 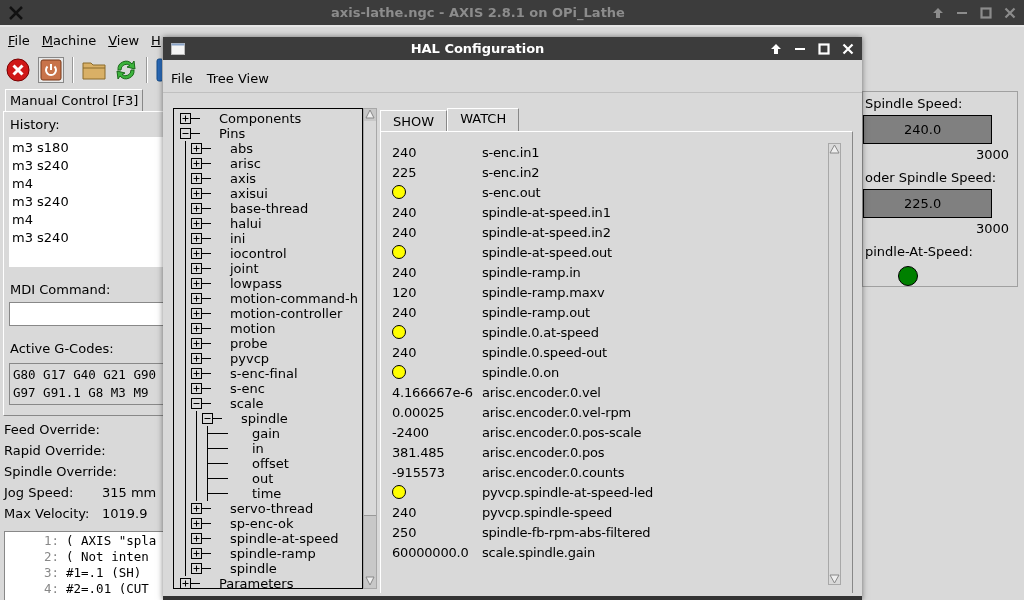 What do you see at coordinates (538, 552) in the screenshot?
I see `pin-name: scale.spindle.gain` at bounding box center [538, 552].